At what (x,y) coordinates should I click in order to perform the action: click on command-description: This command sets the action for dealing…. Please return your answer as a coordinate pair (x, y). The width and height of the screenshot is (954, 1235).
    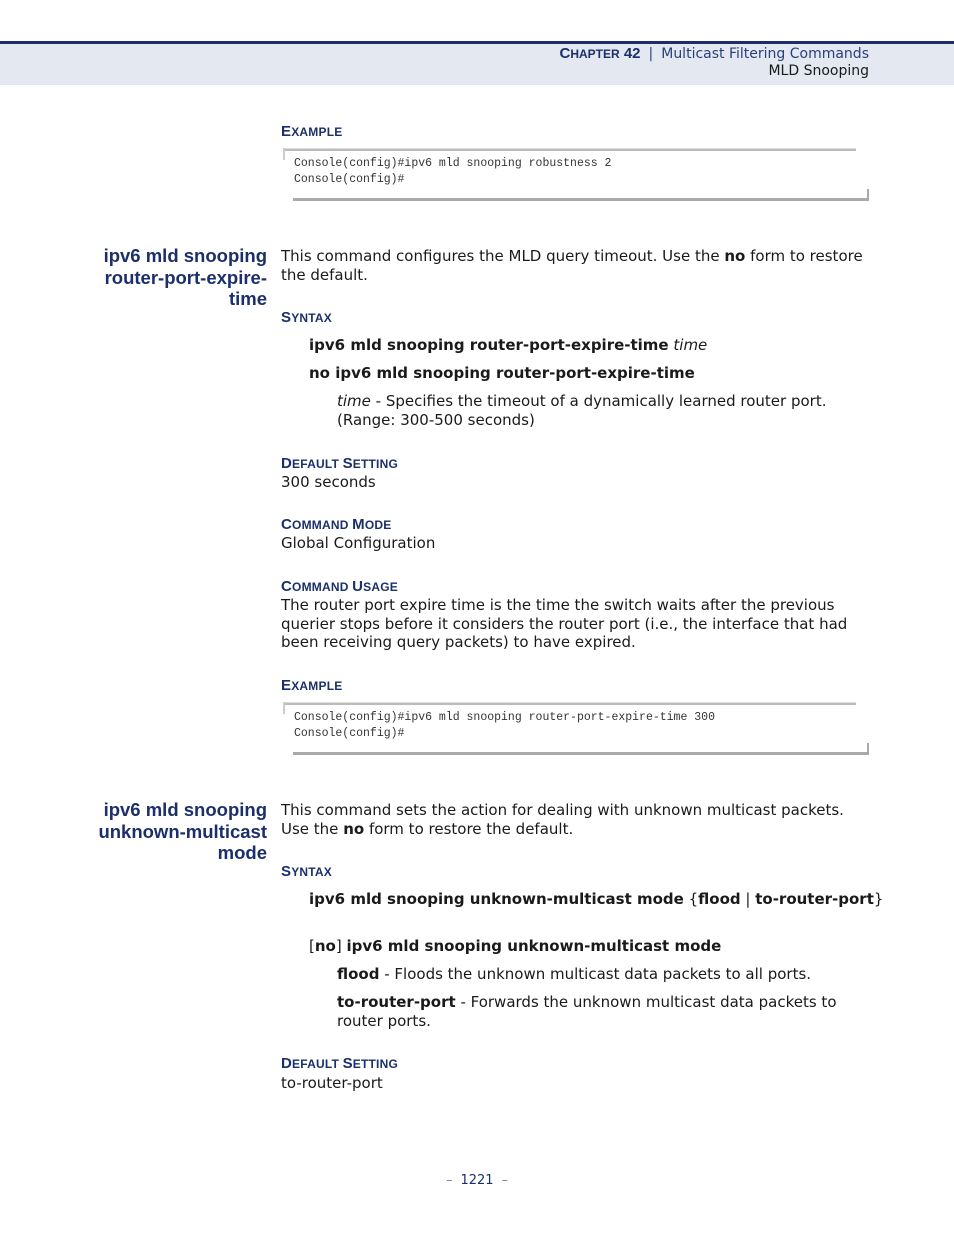
    Looking at the image, I should click on (562, 819).